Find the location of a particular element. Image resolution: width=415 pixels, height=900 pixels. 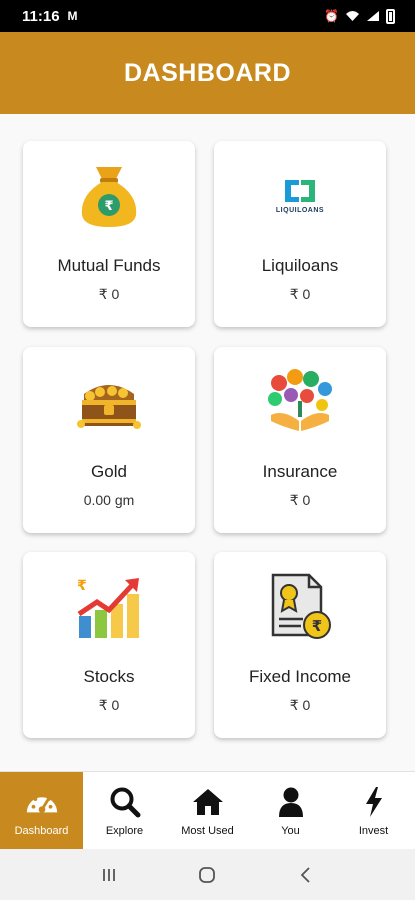

insurance-tree-icon is located at coordinates (300, 402).